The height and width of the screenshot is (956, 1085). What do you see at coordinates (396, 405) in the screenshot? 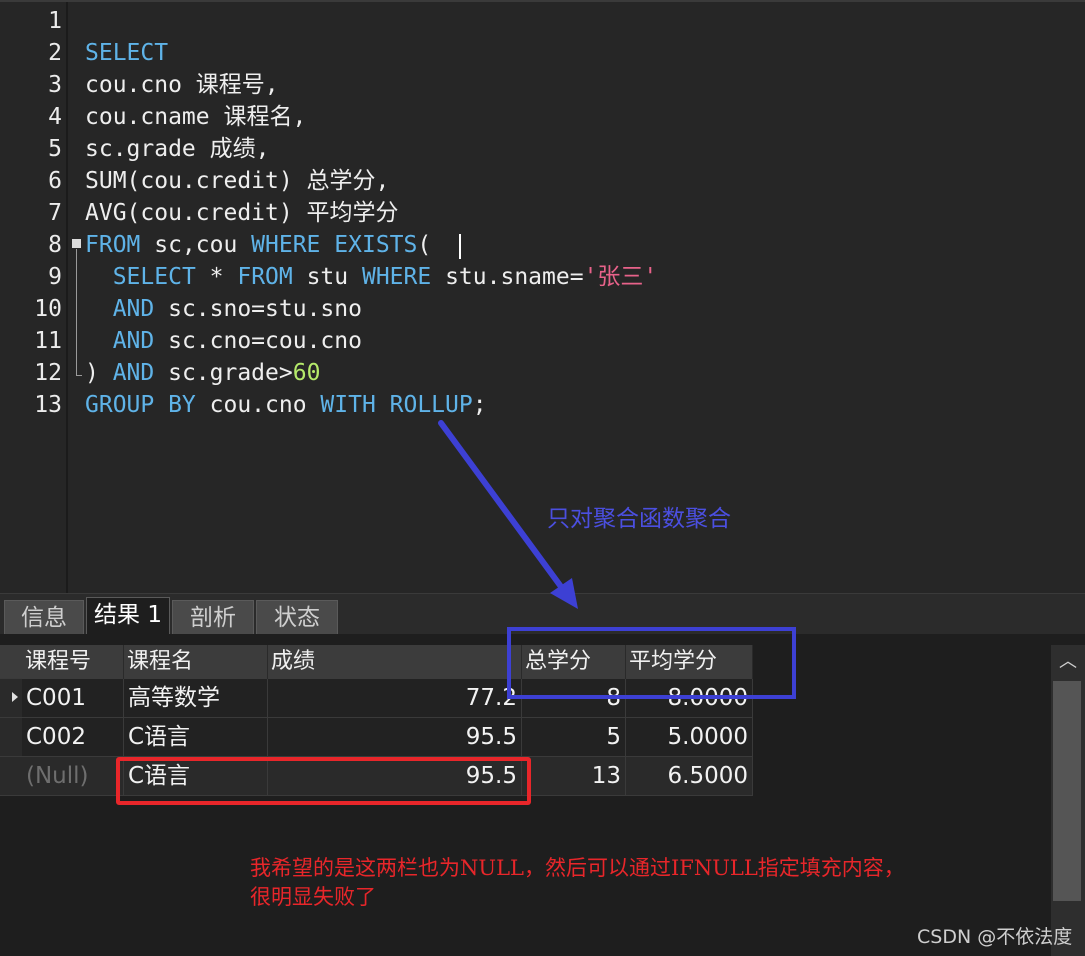
I see `sql-keyword: WITH ROLLUP` at bounding box center [396, 405].